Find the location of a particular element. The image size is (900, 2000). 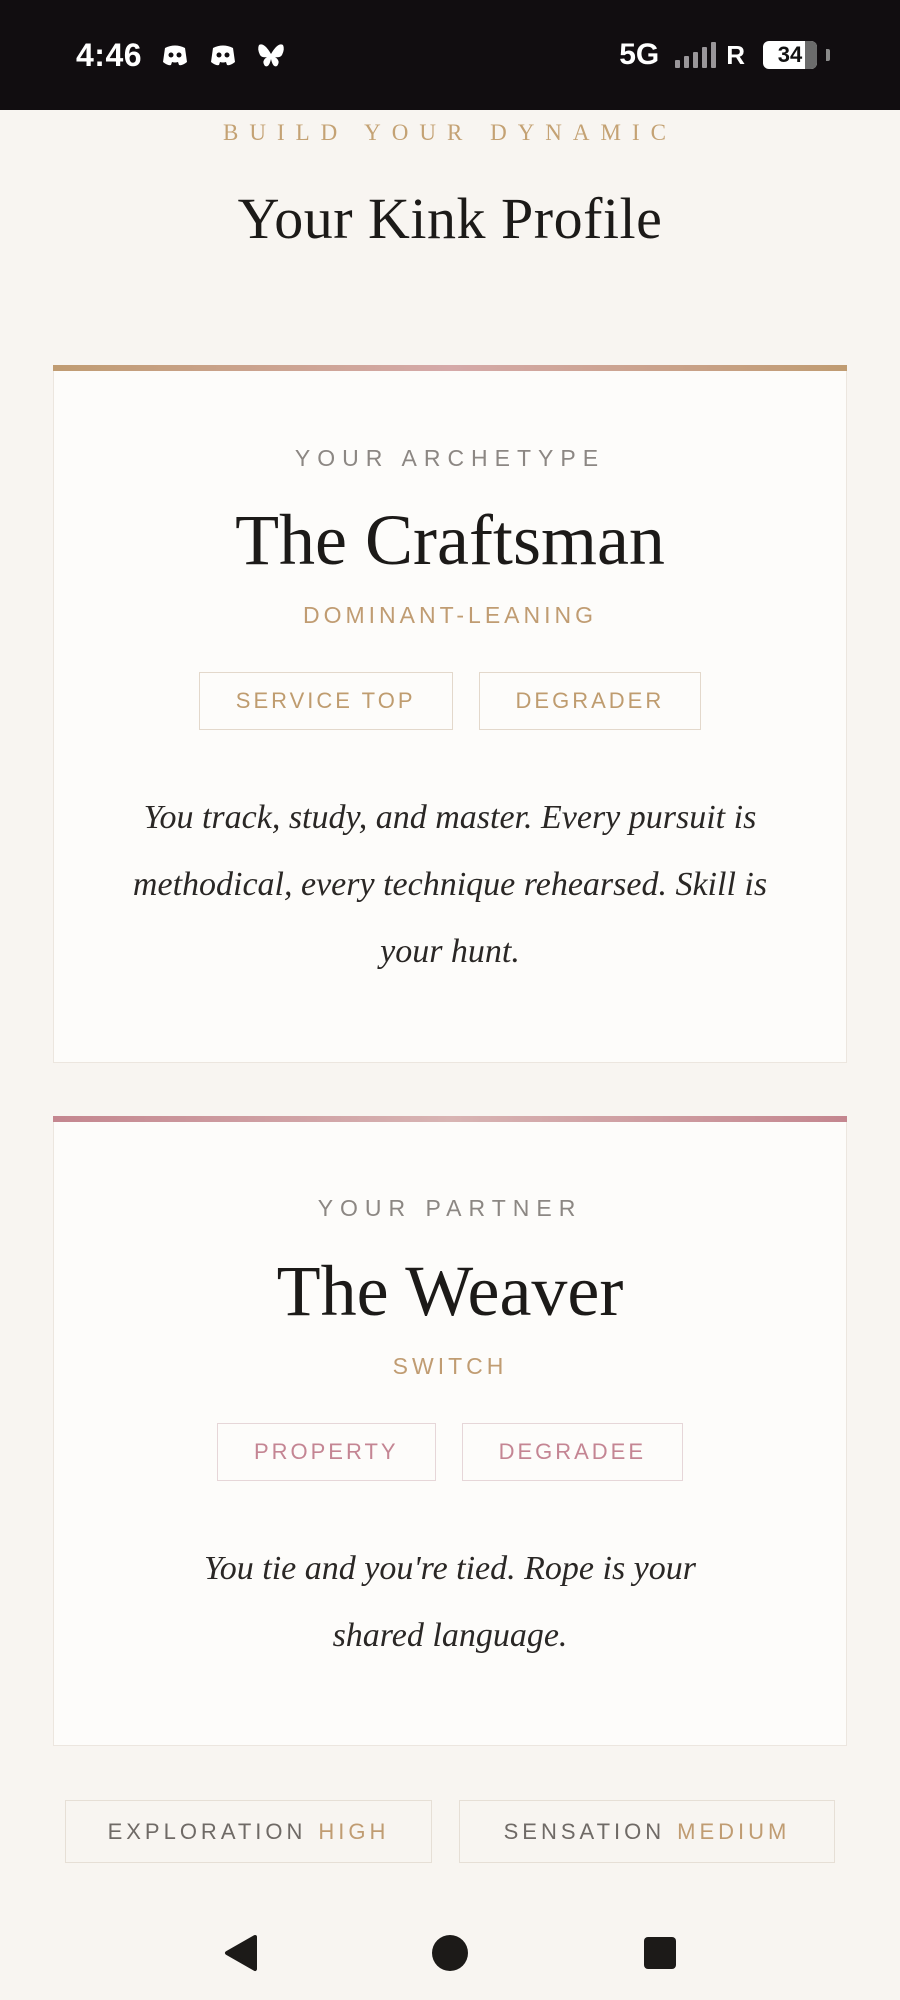

system-nav-bar is located at coordinates (450, 1953).